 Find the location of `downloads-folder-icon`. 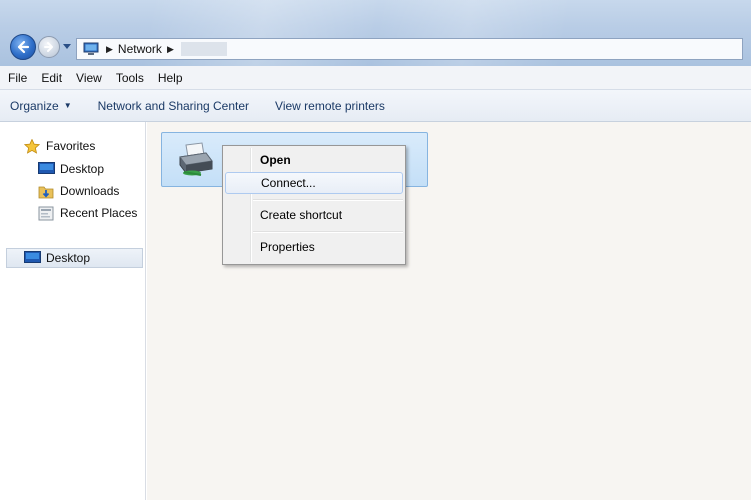

downloads-folder-icon is located at coordinates (46, 191).